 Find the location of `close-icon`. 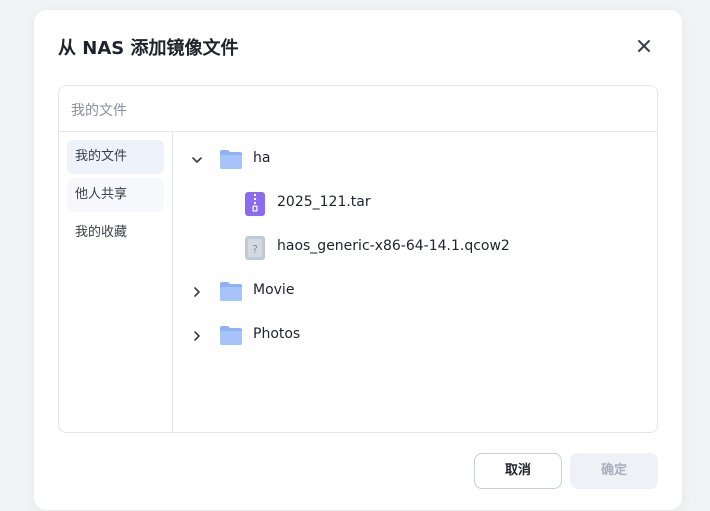

close-icon is located at coordinates (644, 46).